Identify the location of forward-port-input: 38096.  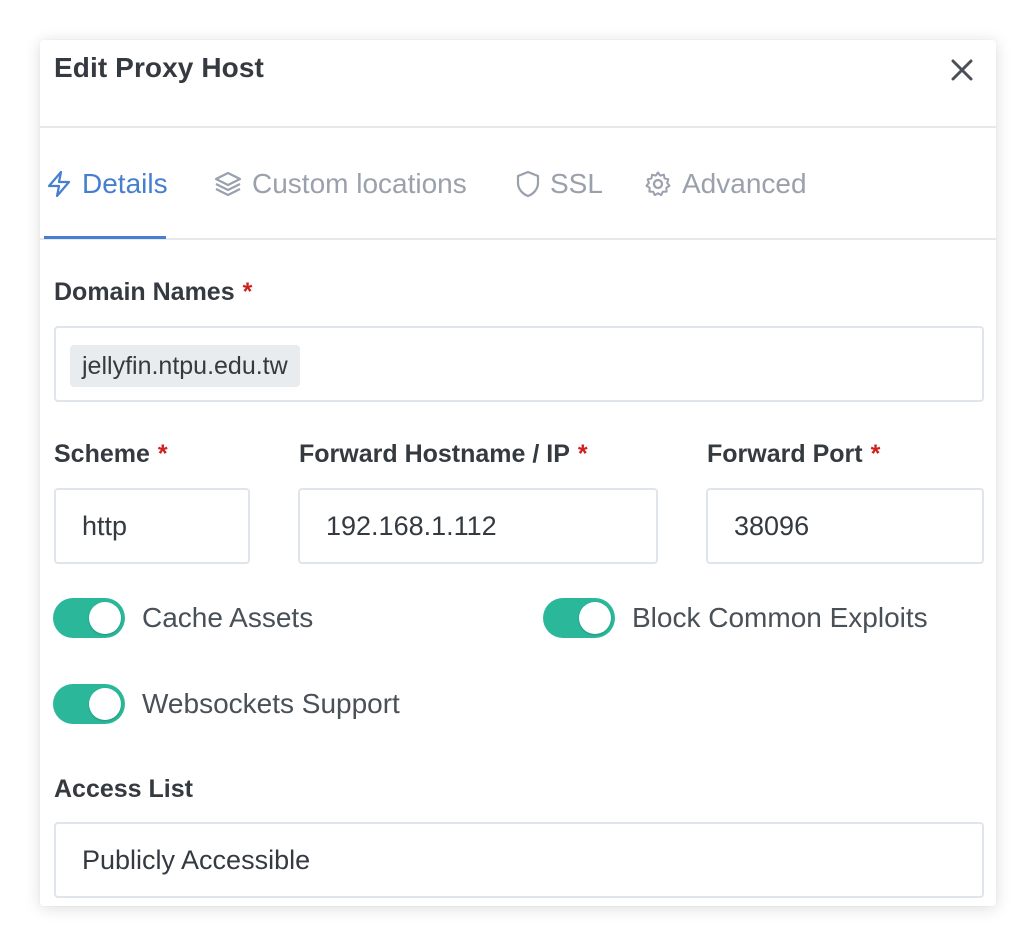
(845, 526).